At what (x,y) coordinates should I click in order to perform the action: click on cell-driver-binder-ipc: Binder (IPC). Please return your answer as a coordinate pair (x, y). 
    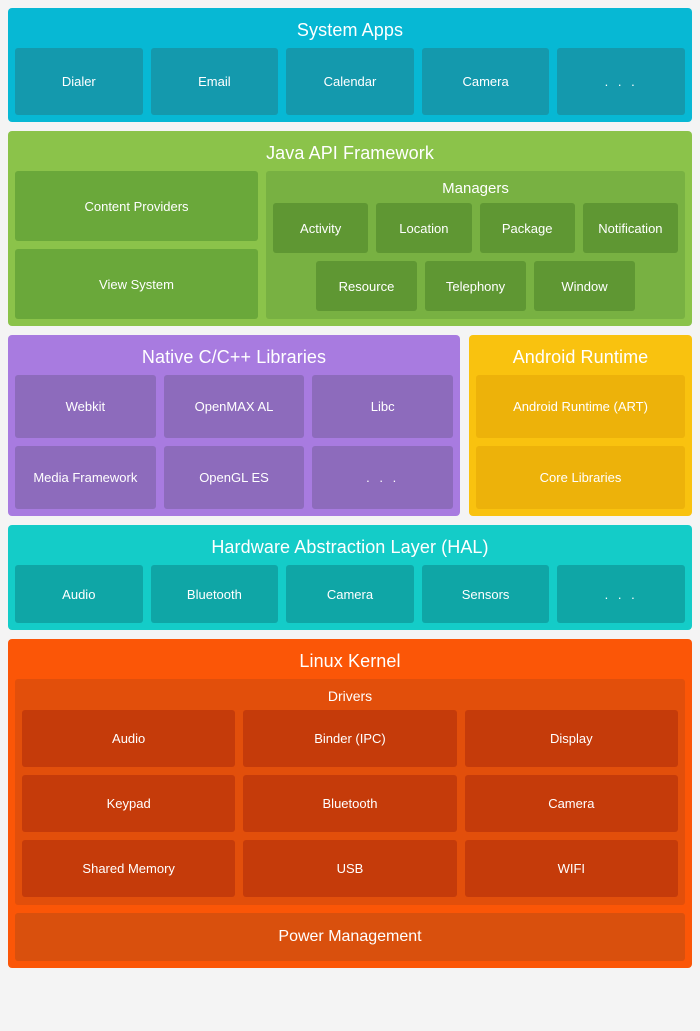
    Looking at the image, I should click on (350, 738).